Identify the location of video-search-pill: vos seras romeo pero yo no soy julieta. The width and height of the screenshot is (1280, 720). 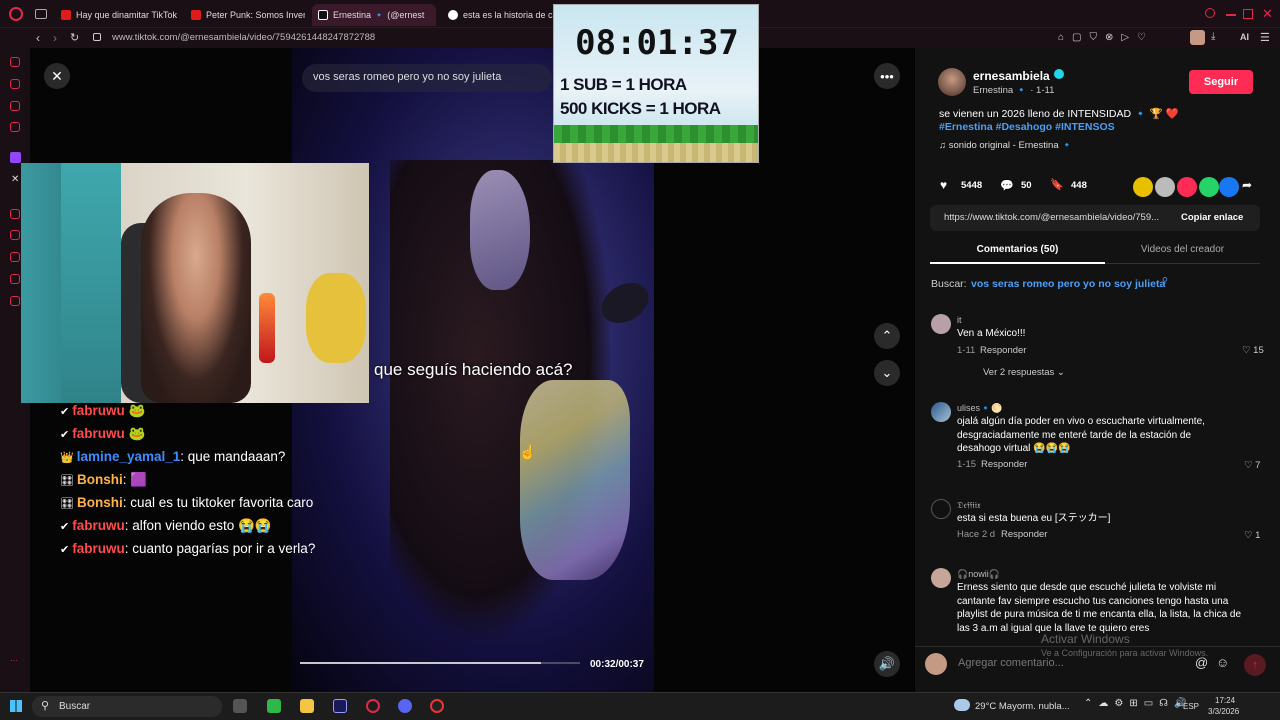
(427, 78).